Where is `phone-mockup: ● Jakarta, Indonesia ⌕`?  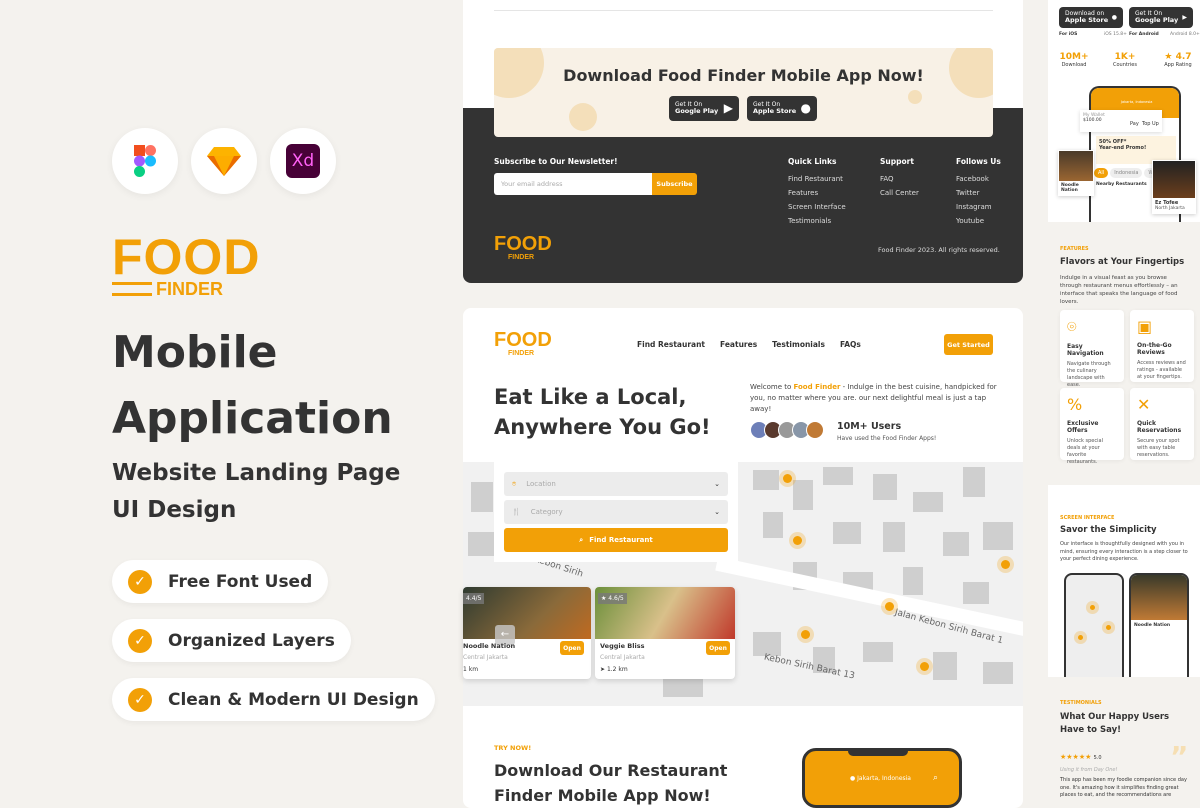
phone-mockup: ● Jakarta, Indonesia ⌕ is located at coordinates (882, 778).